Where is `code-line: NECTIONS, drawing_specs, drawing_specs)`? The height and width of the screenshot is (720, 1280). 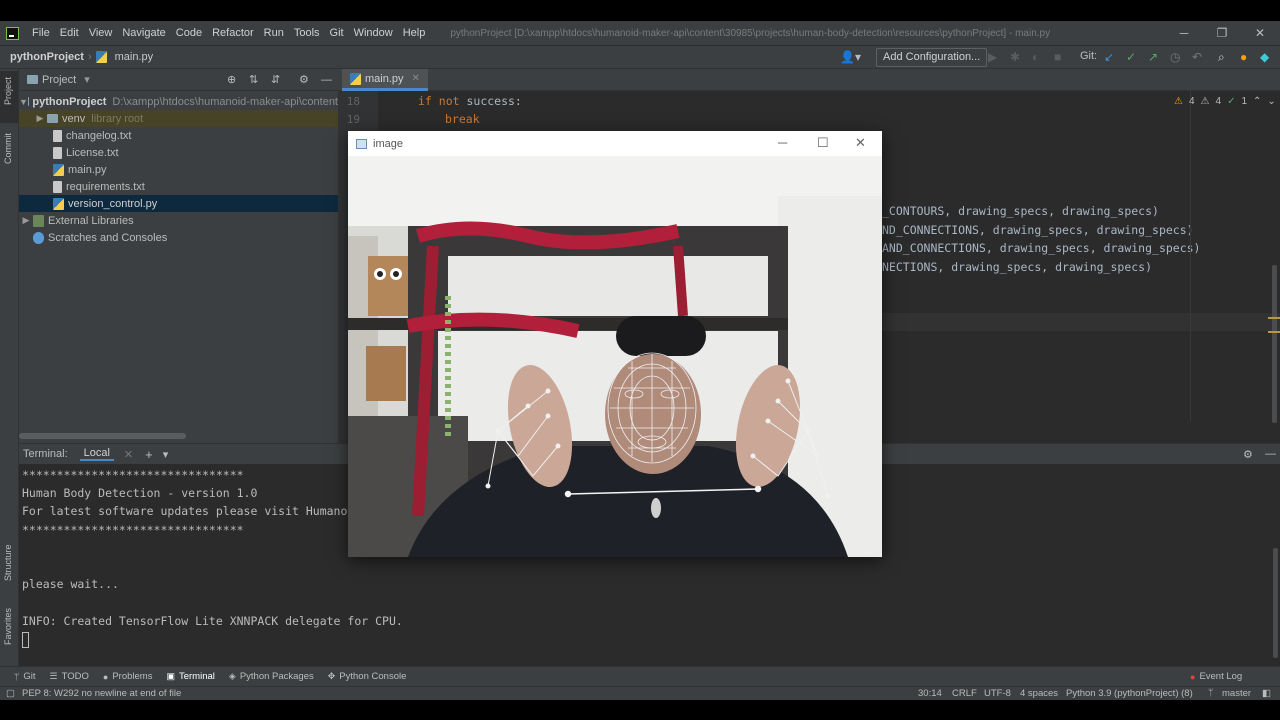 code-line: NECTIONS, drawing_specs, drawing_specs) is located at coordinates (1017, 267).